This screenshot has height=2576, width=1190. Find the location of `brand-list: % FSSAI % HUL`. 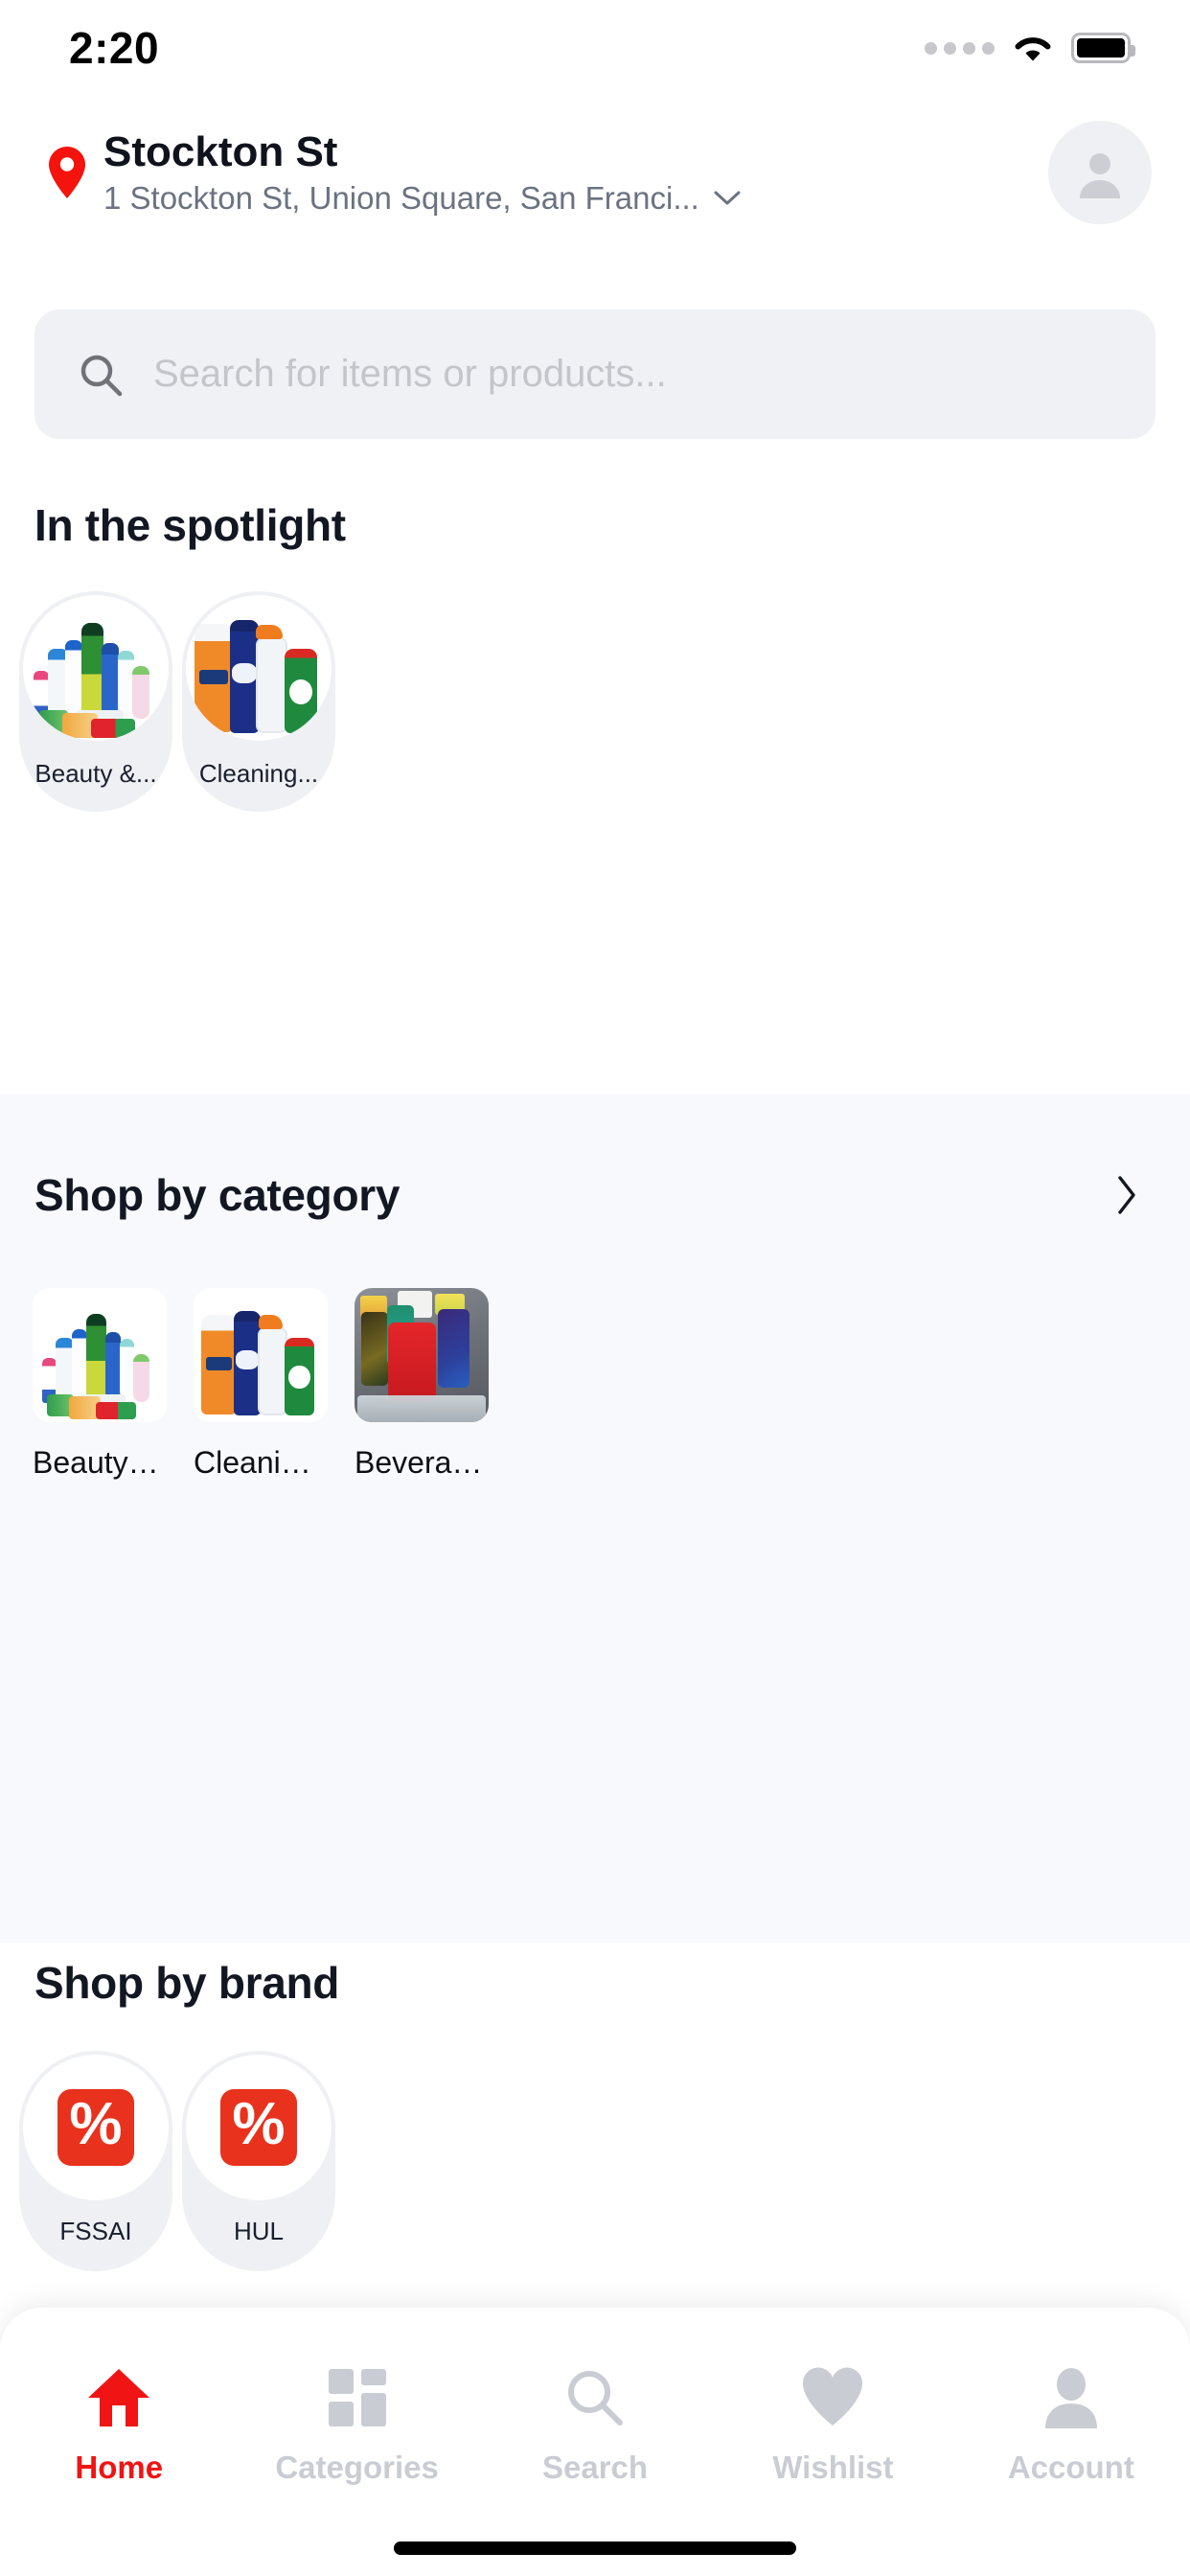

brand-list: % FSSAI % HUL is located at coordinates (595, 2140).